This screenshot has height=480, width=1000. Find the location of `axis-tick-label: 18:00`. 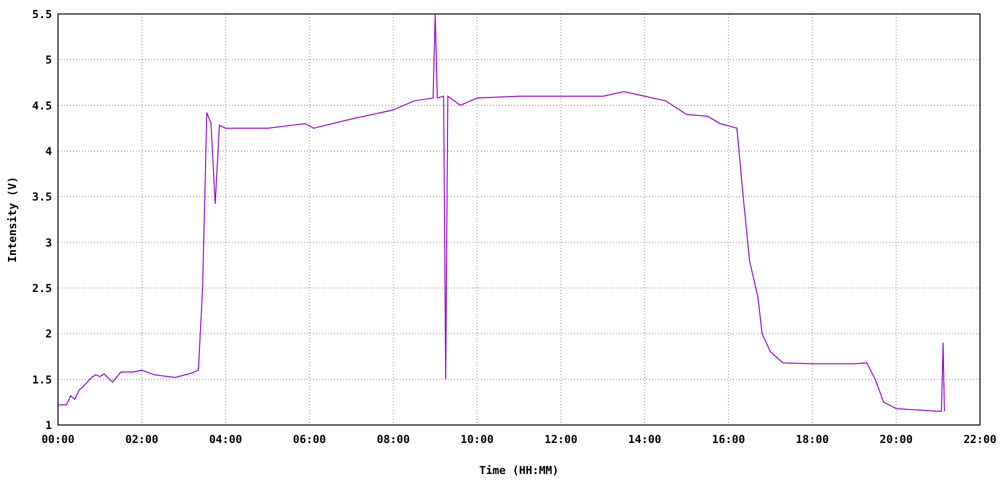

axis-tick-label: 18:00 is located at coordinates (812, 439).